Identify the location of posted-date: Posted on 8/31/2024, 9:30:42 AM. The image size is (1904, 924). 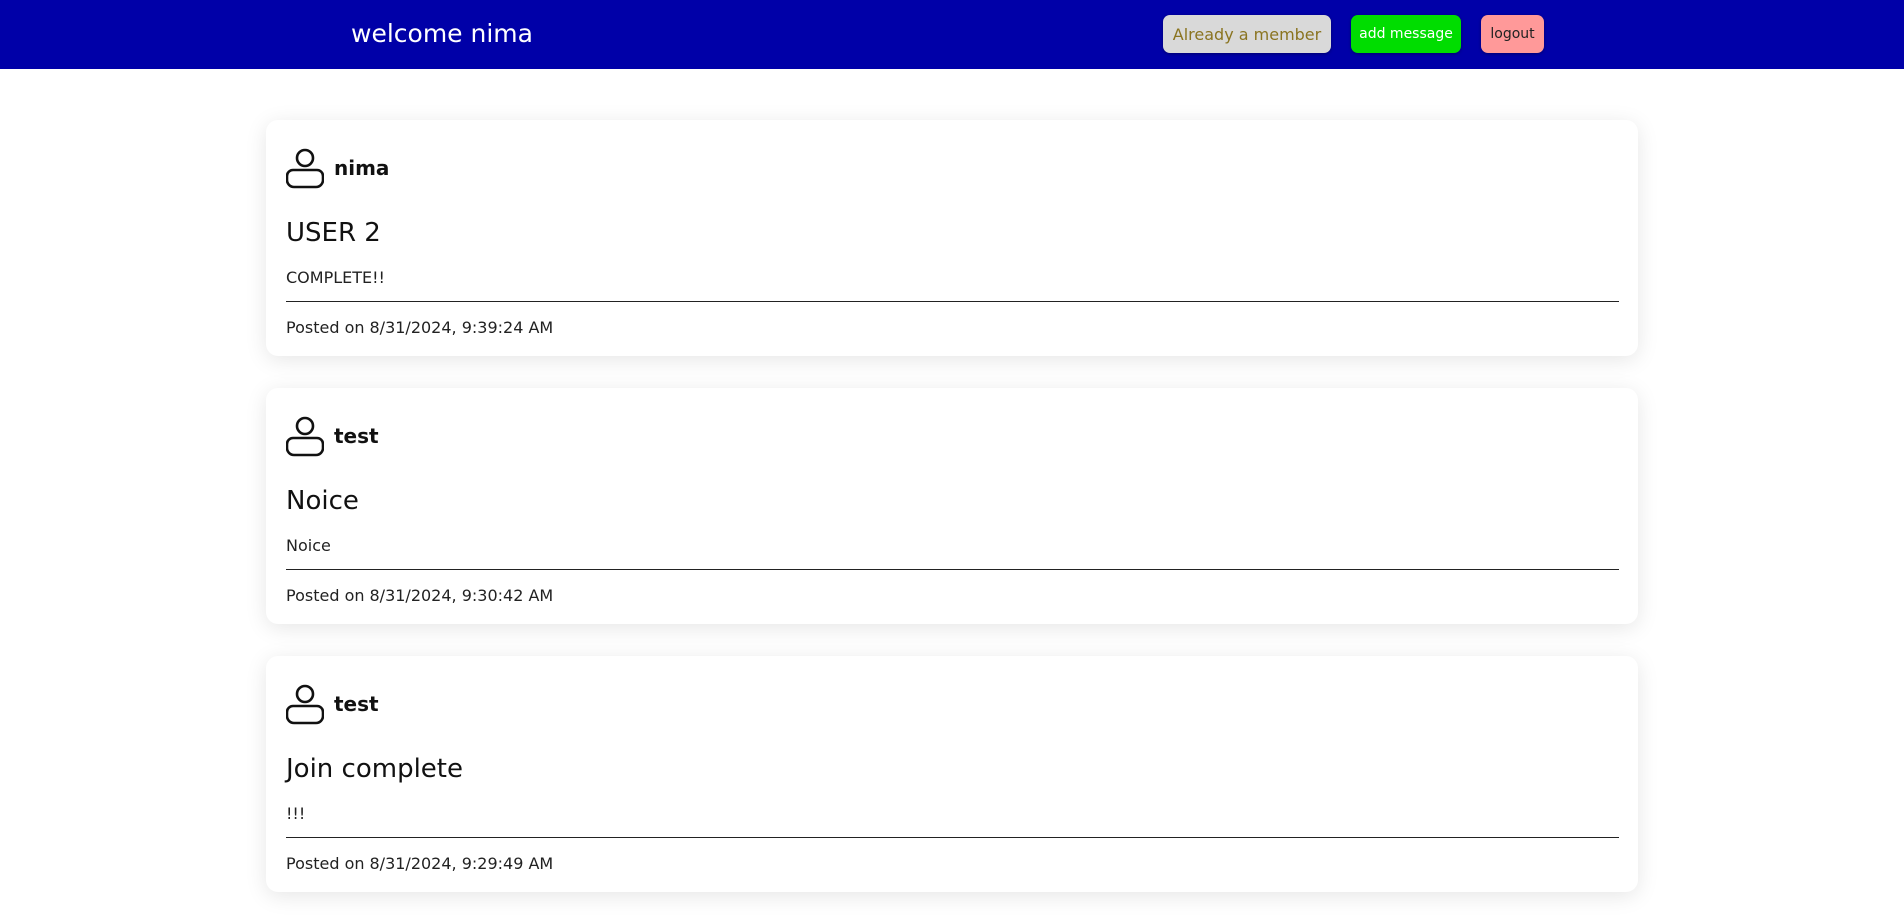
(419, 596).